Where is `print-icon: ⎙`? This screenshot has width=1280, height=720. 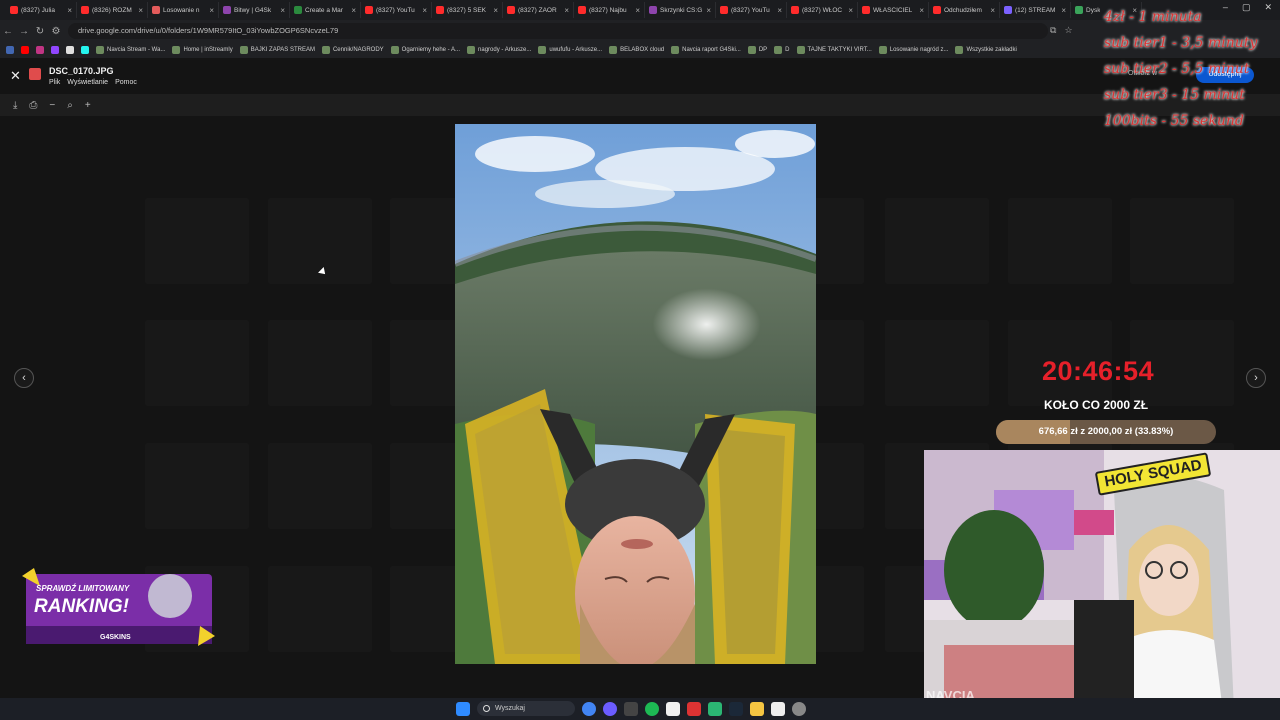
print-icon: ⎙ is located at coordinates (33, 105).